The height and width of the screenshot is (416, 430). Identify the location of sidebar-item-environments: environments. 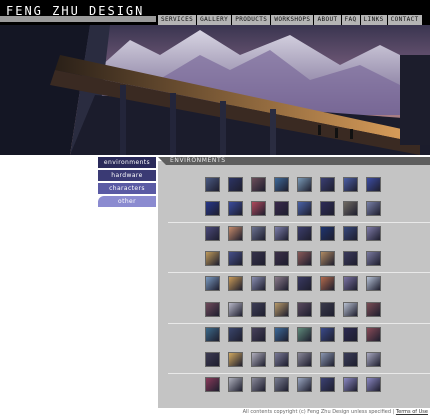
(127, 162).